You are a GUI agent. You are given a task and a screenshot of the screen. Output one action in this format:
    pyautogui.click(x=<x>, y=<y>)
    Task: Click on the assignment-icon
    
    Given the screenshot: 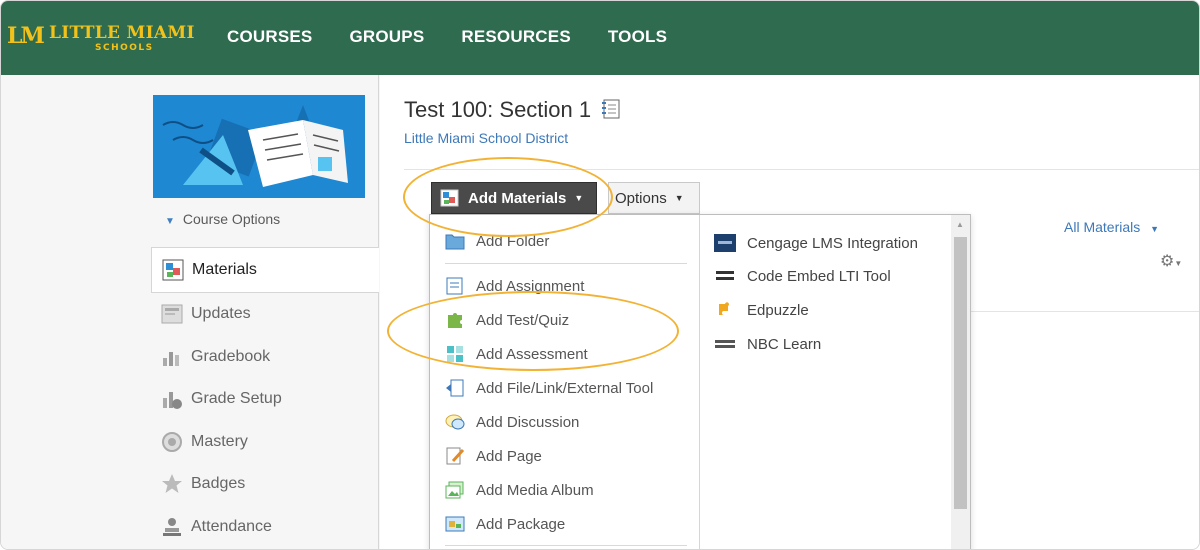 What is the action you would take?
    pyautogui.click(x=454, y=286)
    